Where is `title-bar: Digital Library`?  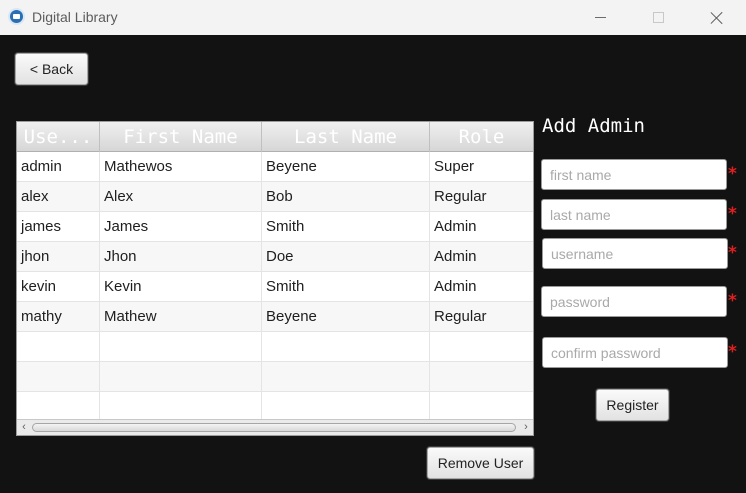
title-bar: Digital Library is located at coordinates (373, 17).